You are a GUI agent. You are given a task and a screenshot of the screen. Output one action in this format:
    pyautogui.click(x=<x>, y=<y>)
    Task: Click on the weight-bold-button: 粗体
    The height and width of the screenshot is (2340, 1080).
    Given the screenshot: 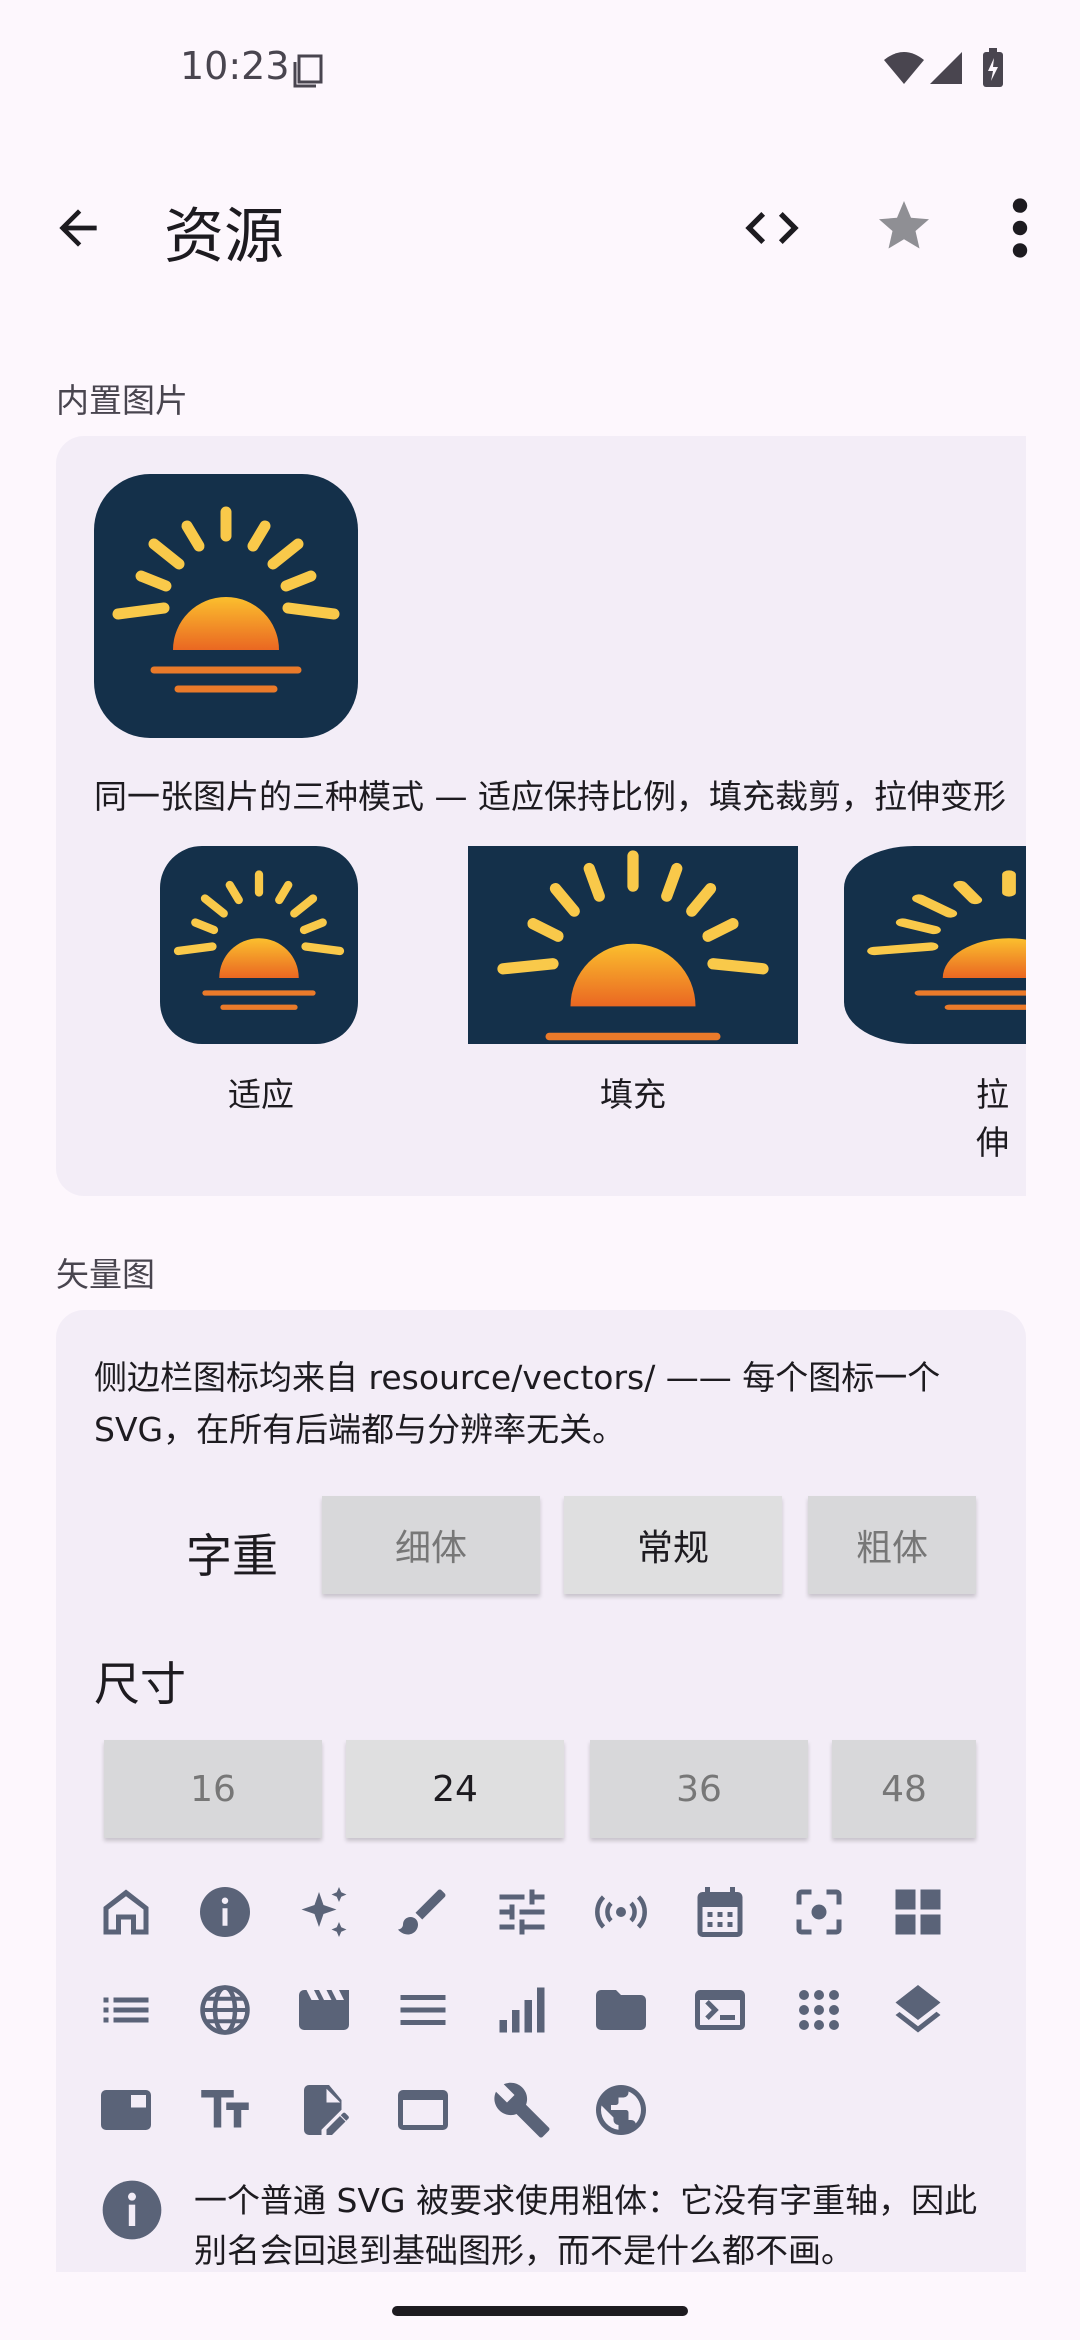 What is the action you would take?
    pyautogui.click(x=892, y=1545)
    